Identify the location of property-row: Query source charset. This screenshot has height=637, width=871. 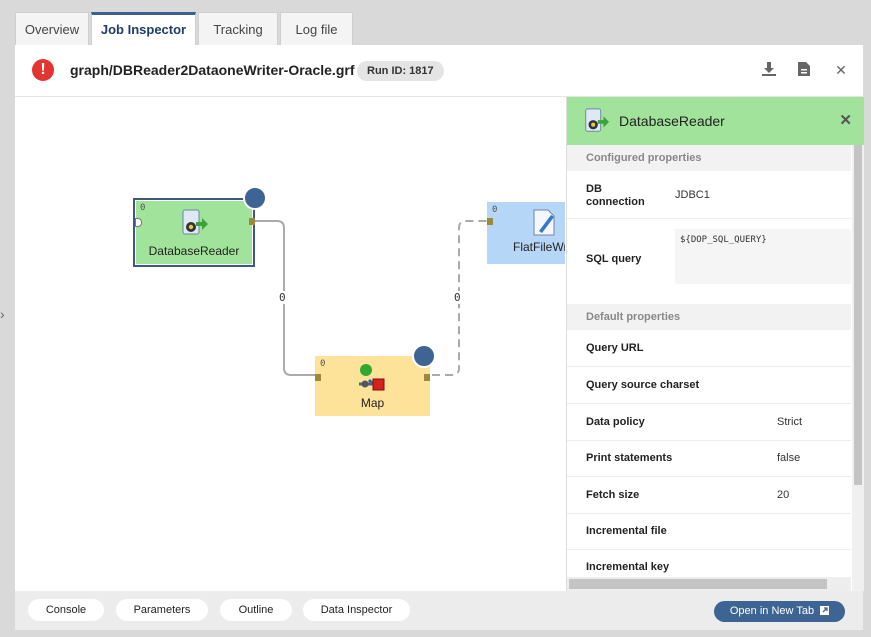
(709, 385).